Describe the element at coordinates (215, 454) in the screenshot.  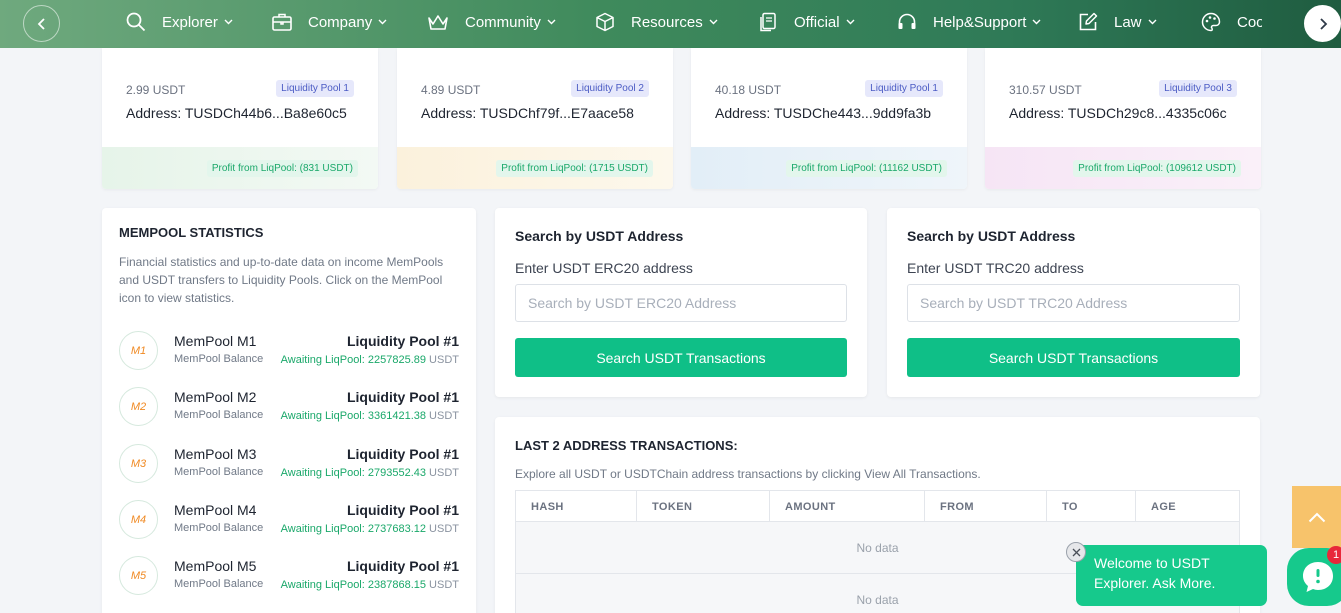
I see `mempool-name: MemPool M3` at that location.